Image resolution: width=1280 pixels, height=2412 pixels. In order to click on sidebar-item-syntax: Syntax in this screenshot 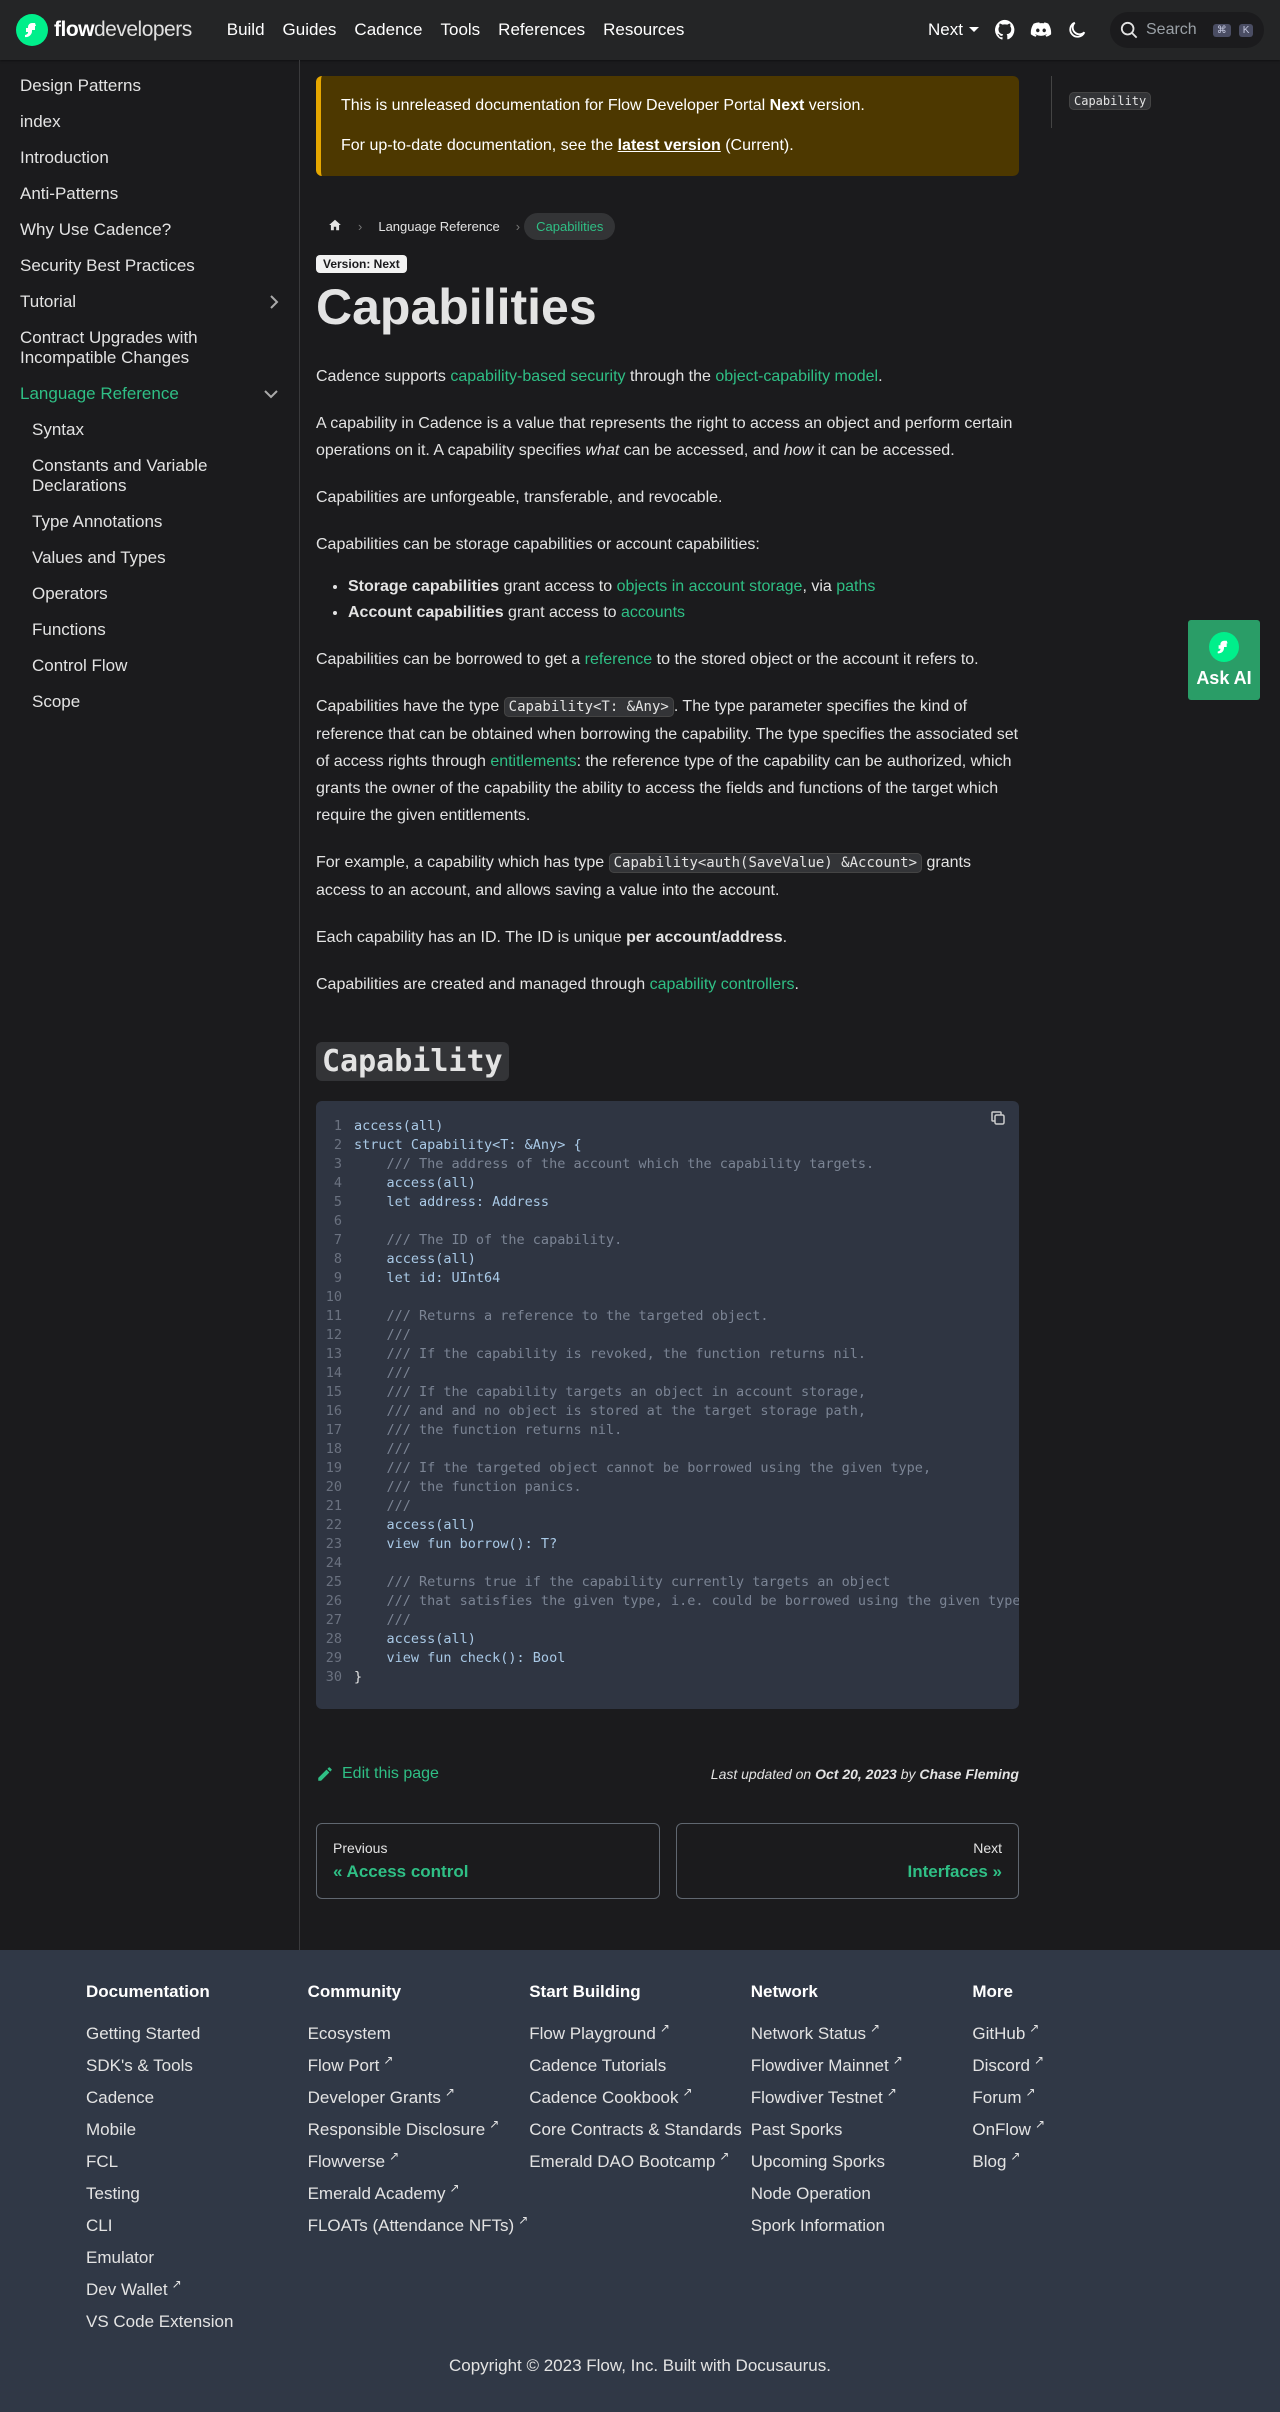, I will do `click(149, 430)`.